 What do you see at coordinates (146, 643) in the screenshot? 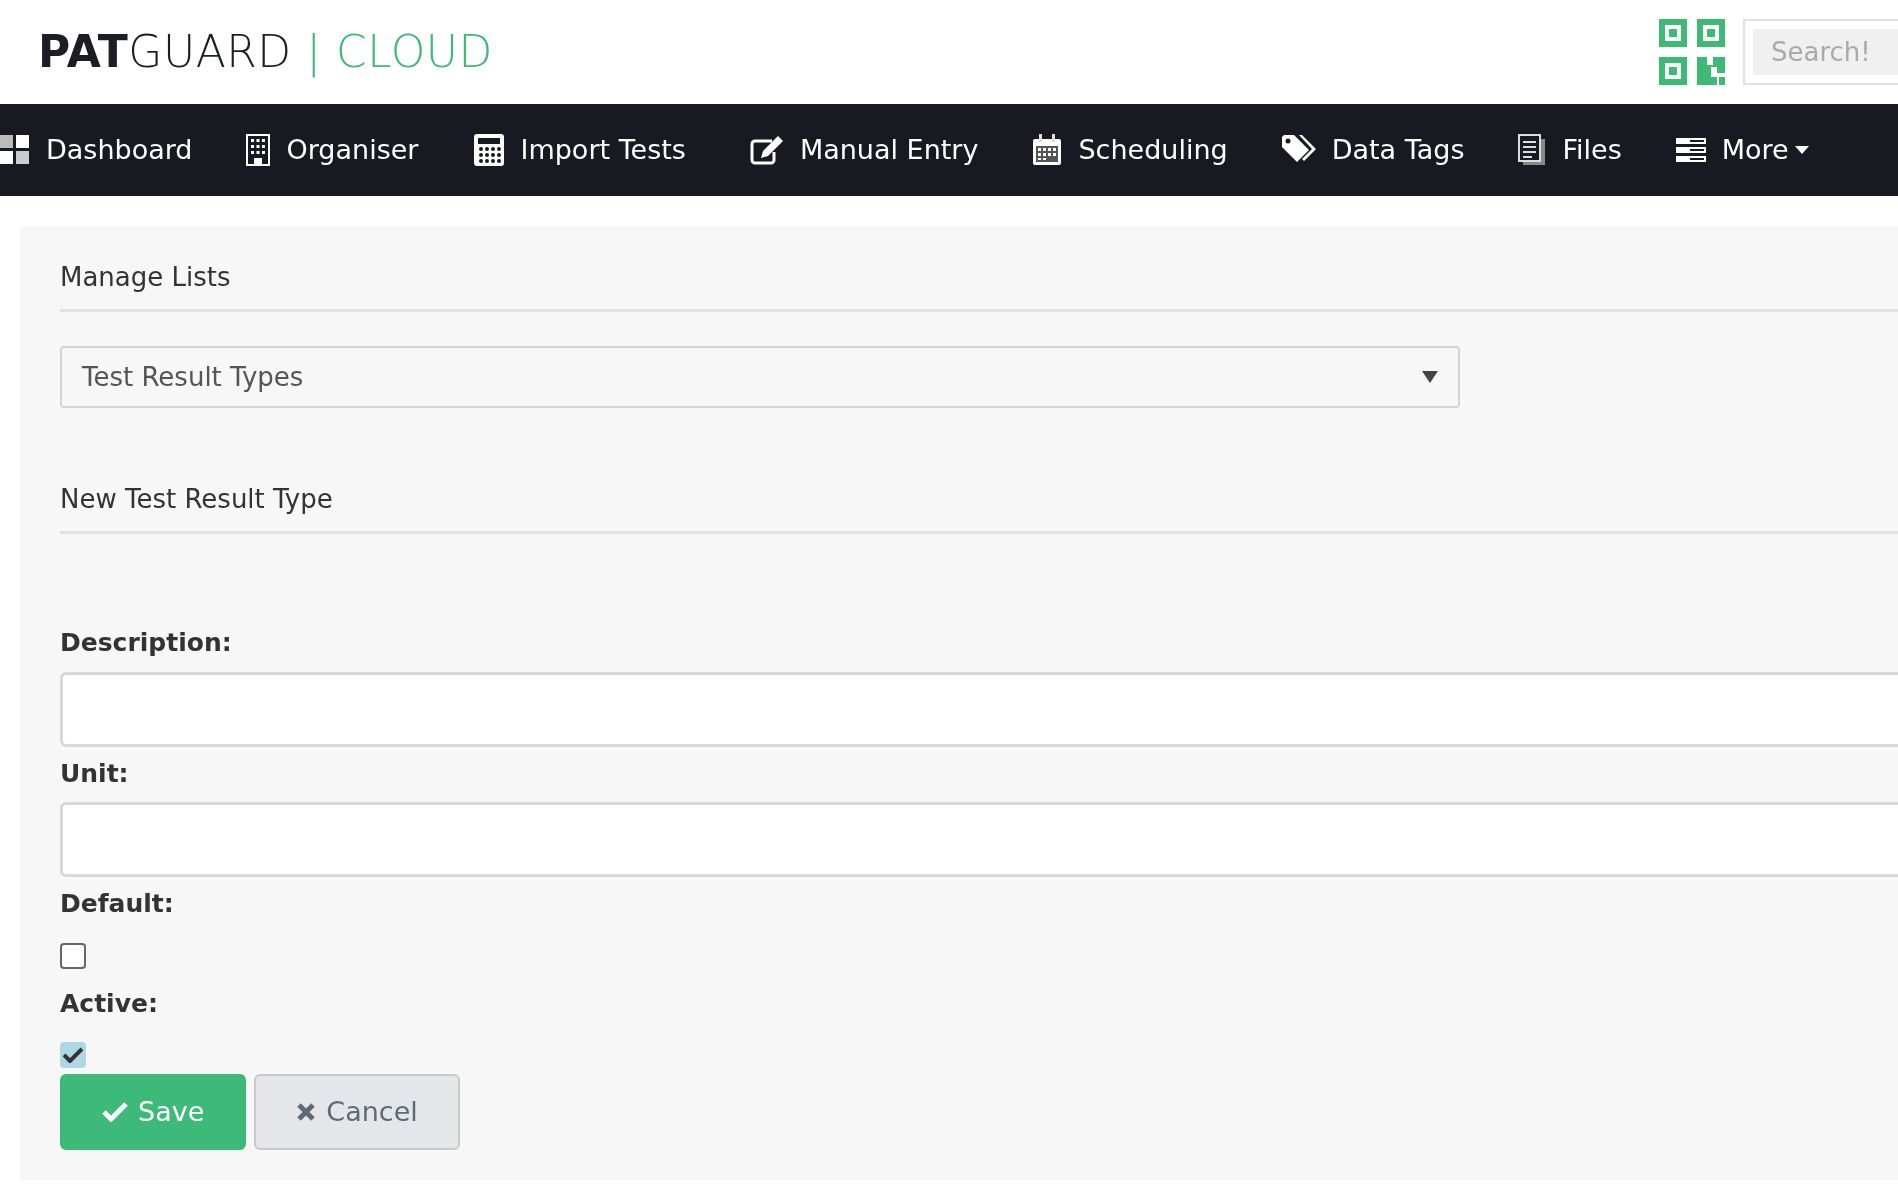
I see `field-label: Description:` at bounding box center [146, 643].